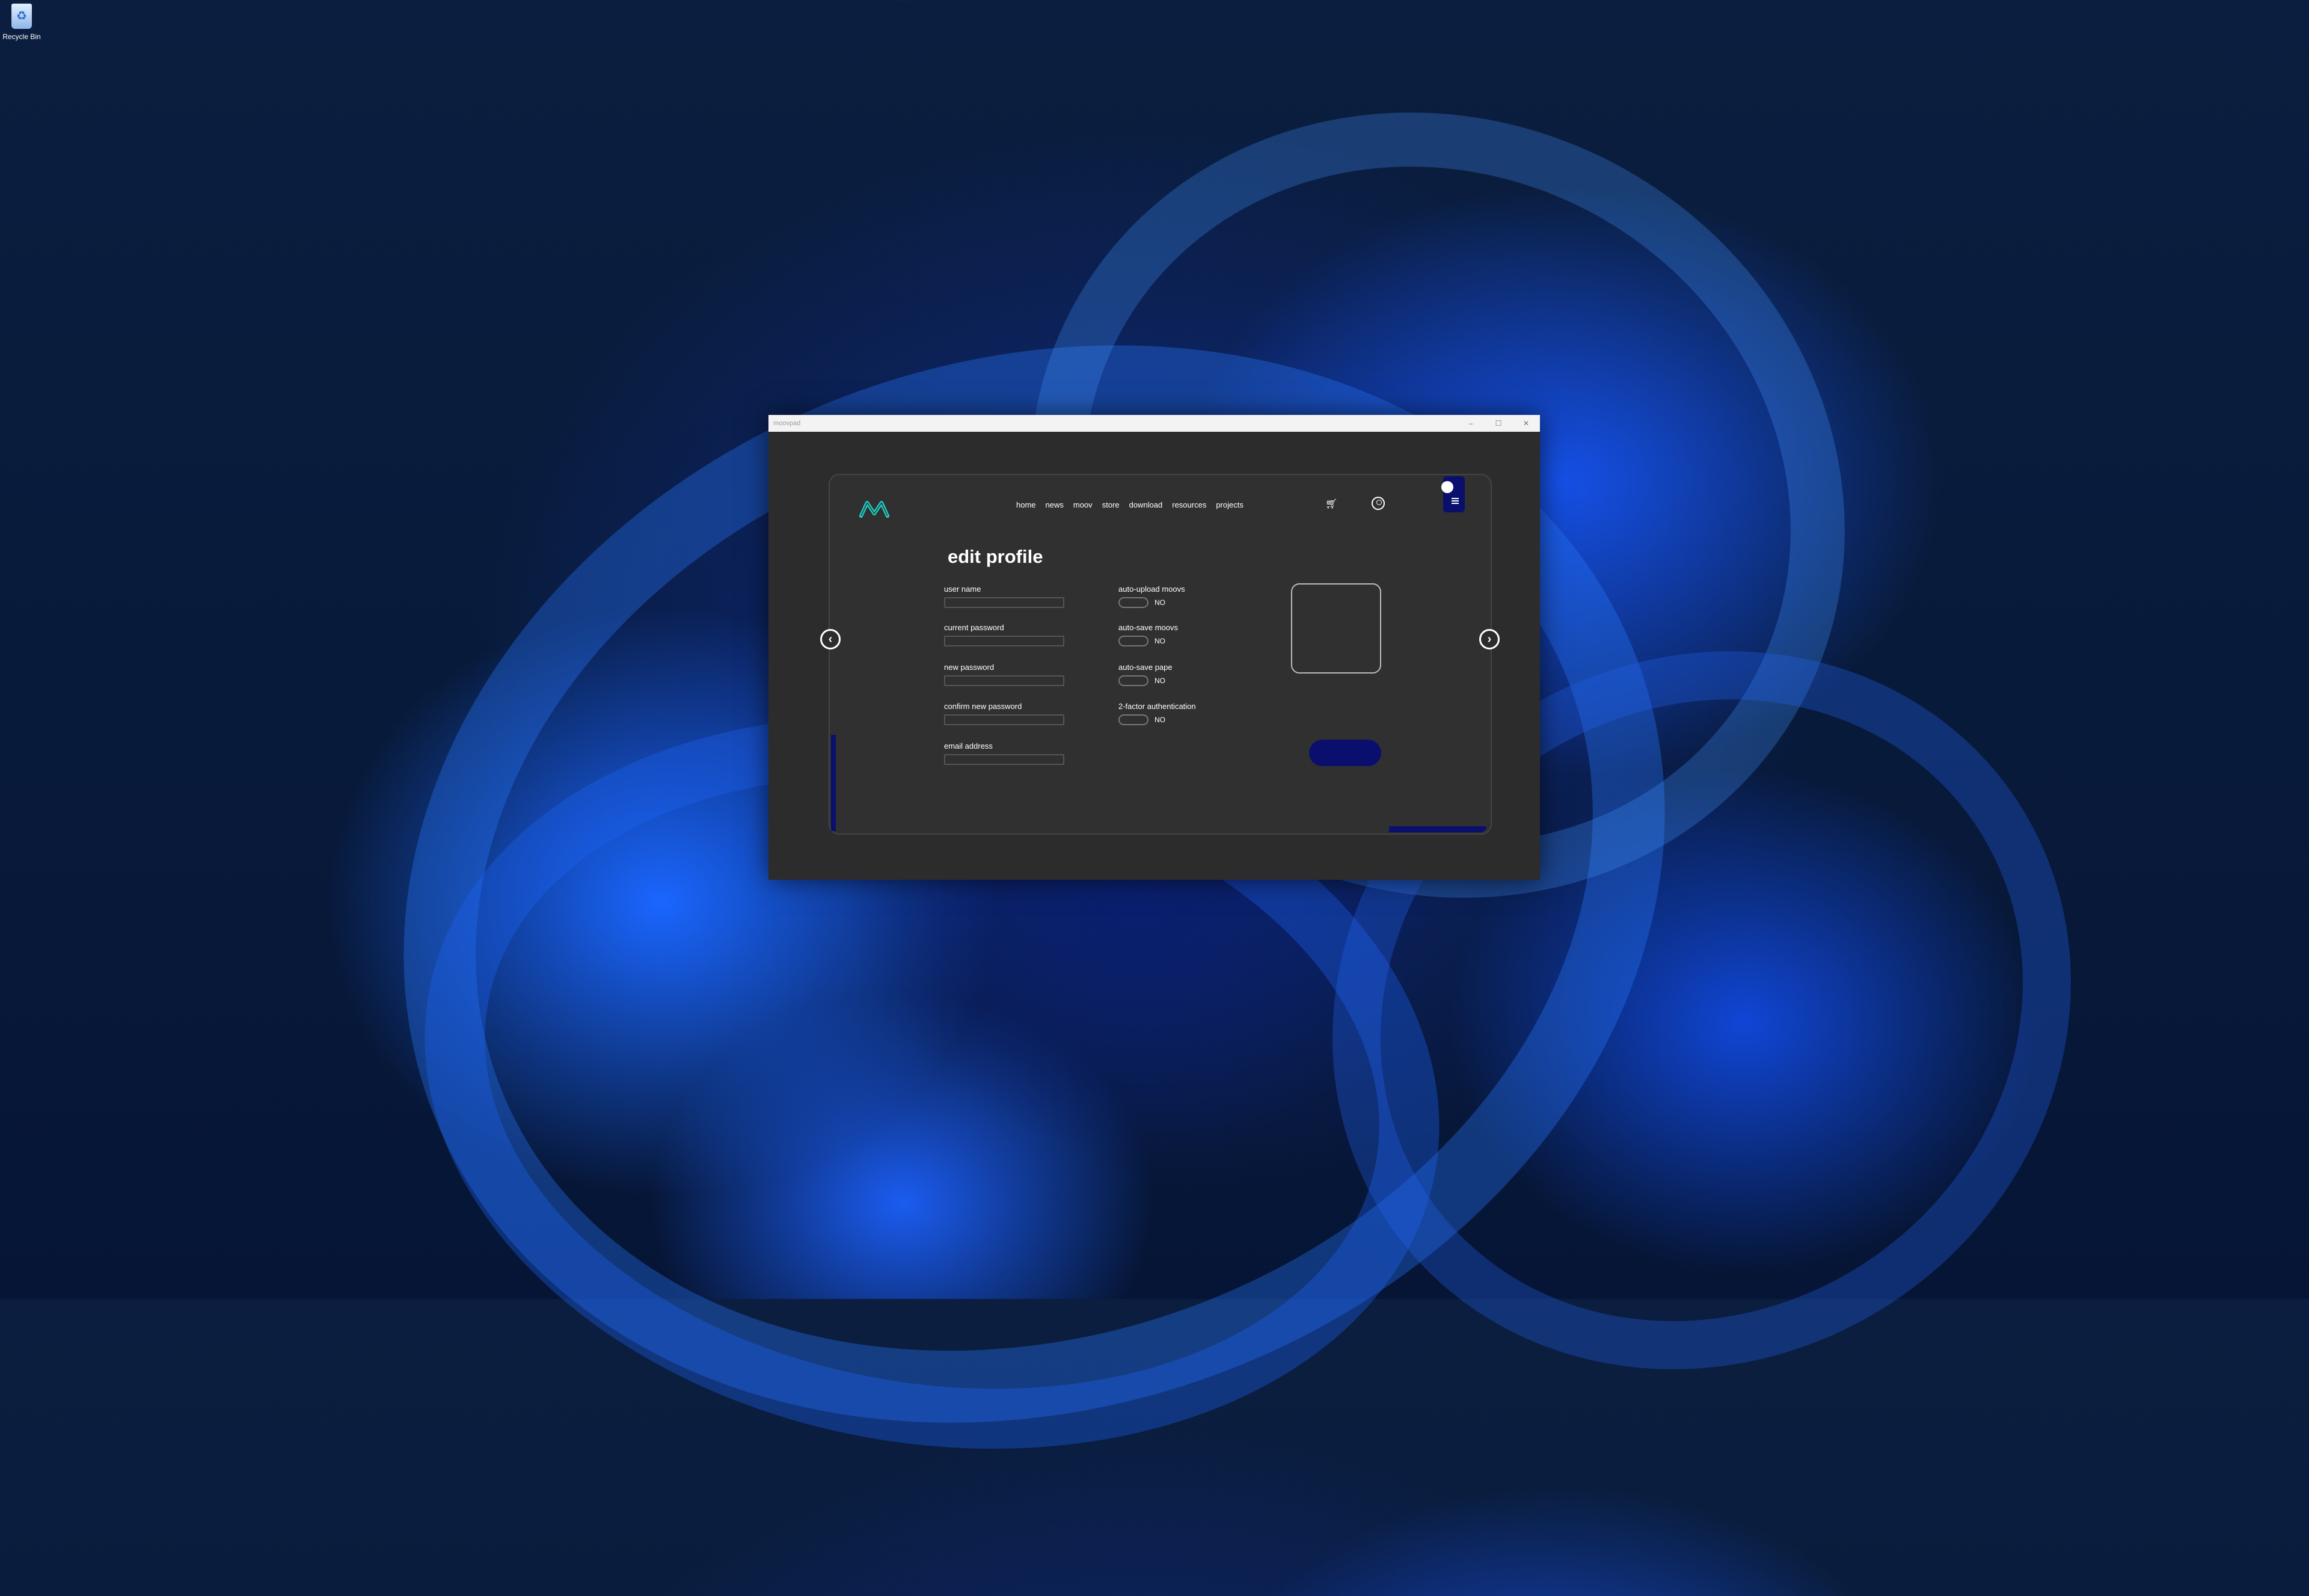 The width and height of the screenshot is (2309, 1596). I want to click on auto-save-moovs-label: auto-save moovs, so click(1148, 627).